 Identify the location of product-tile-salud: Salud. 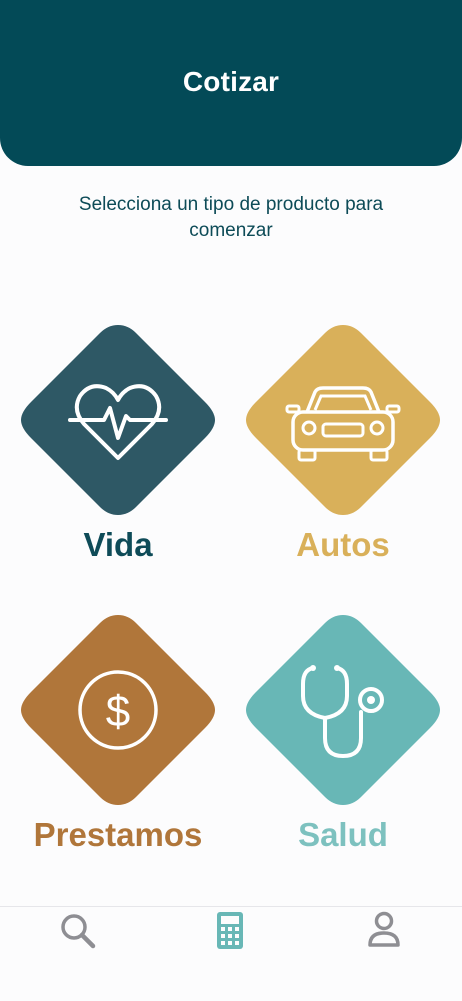
(343, 731).